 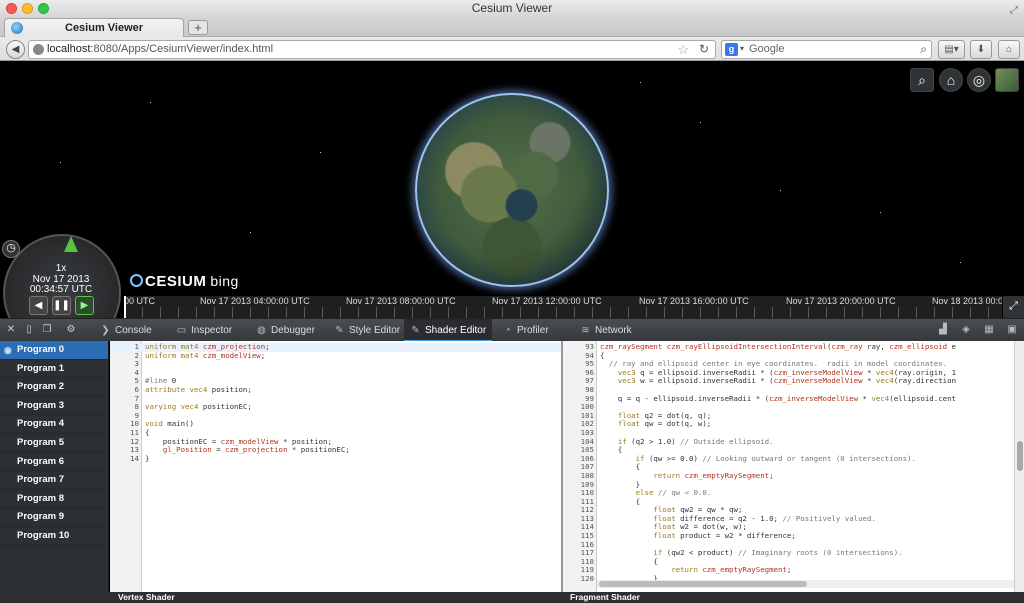 I want to click on separate-window-icon: ❐, so click(x=47, y=330).